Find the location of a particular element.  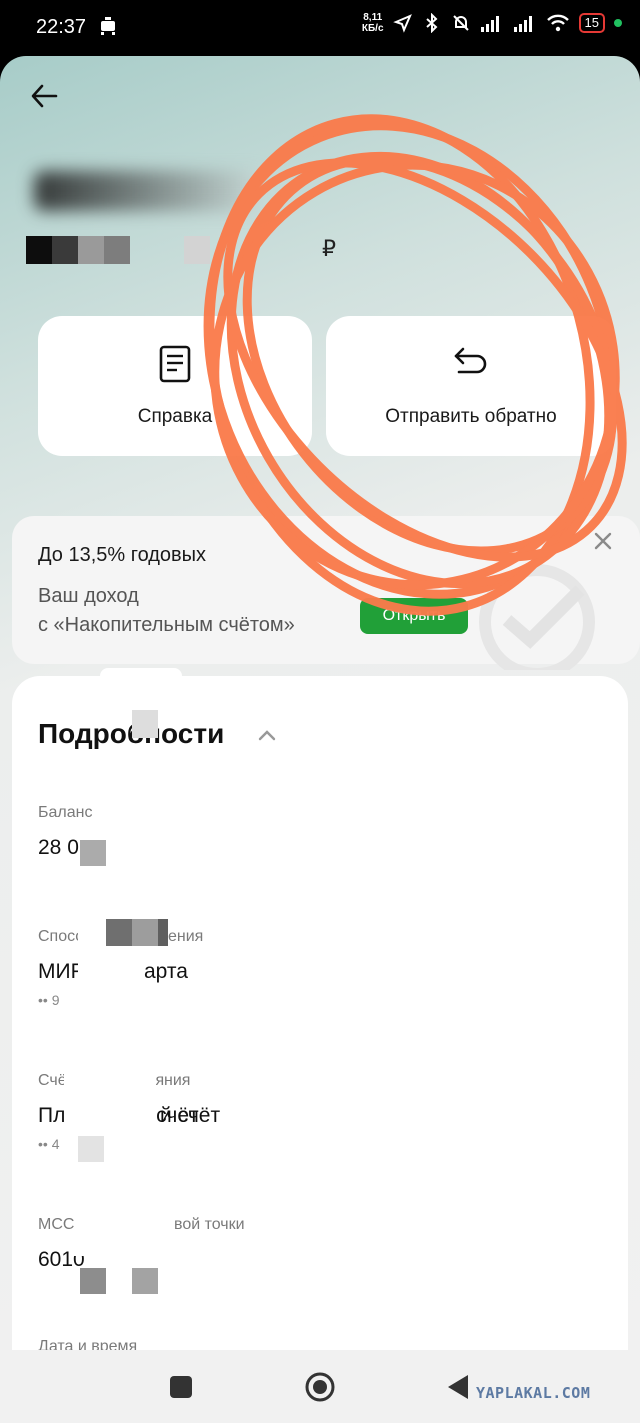

privacy-dot is located at coordinates (618, 23).